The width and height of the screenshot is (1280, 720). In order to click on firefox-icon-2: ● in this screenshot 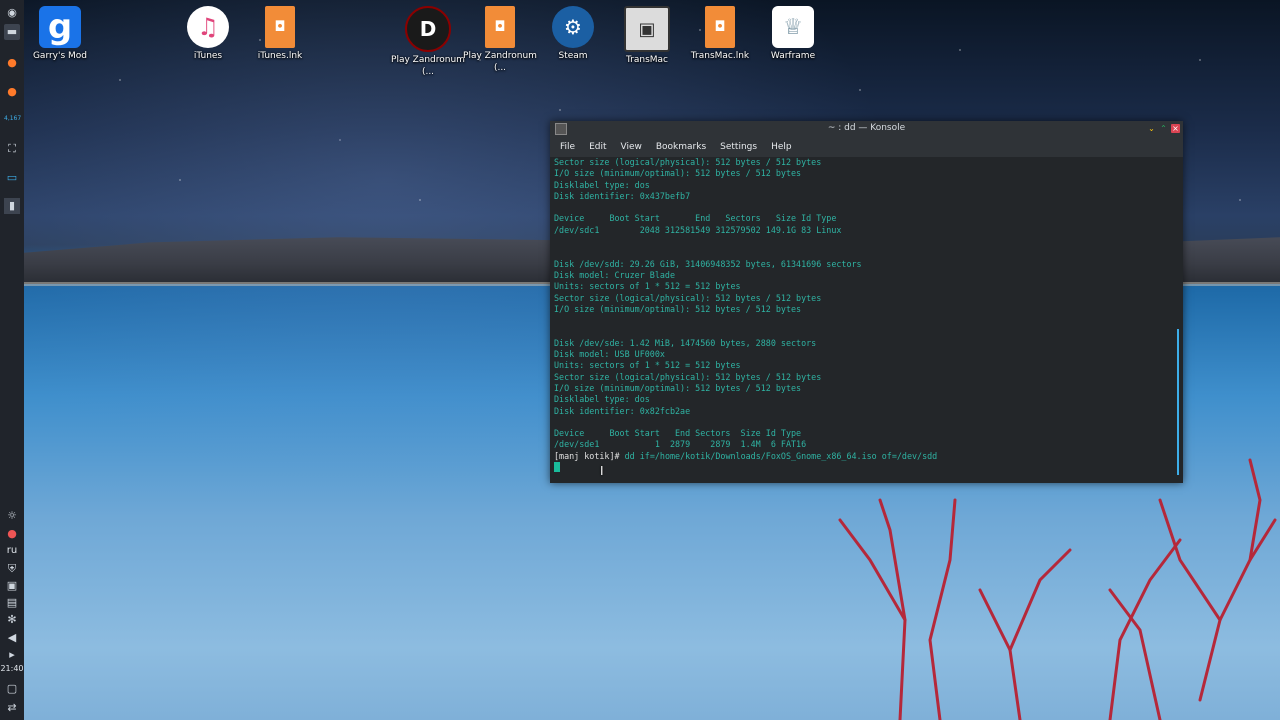, I will do `click(12, 92)`.